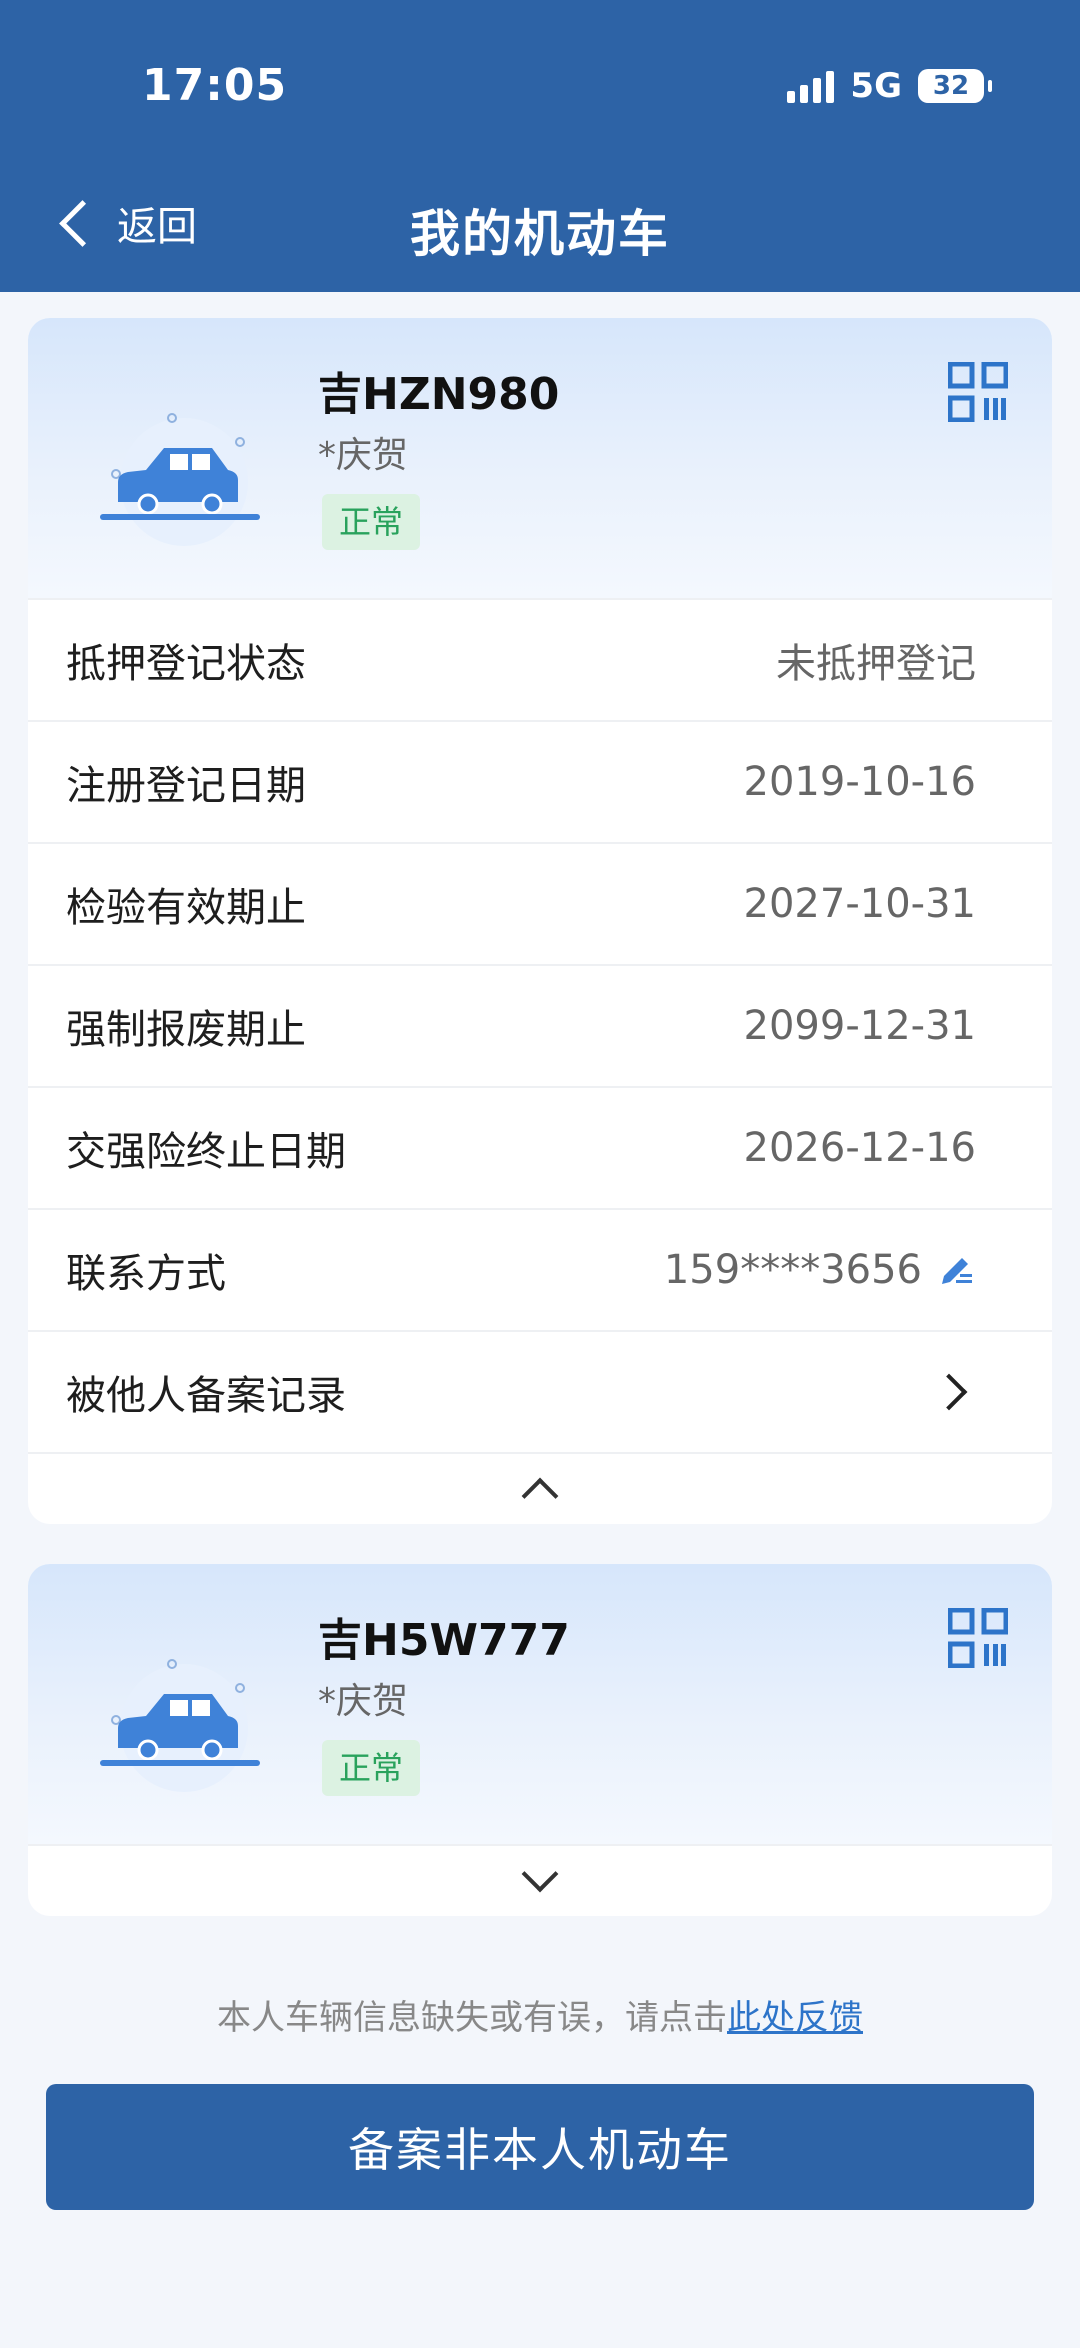  Describe the element at coordinates (876, 664) in the screenshot. I see `detail-value: 未抵押登记` at that location.